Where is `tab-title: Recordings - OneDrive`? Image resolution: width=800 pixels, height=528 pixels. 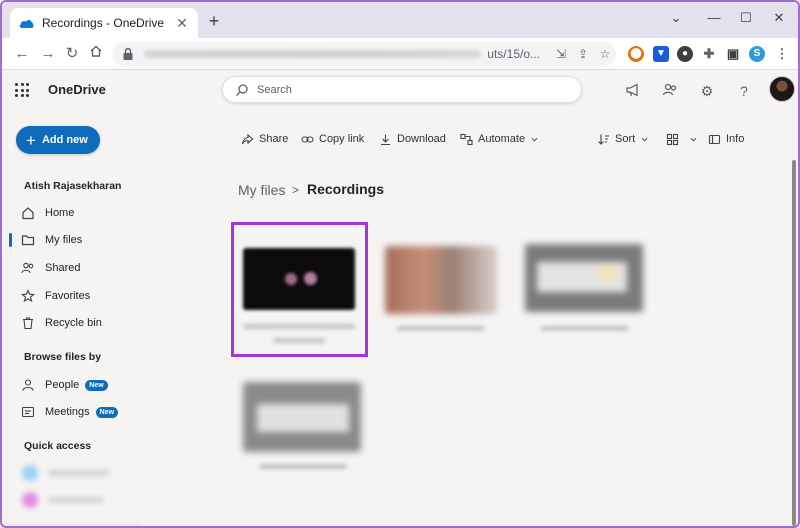
tab-title: Recordings - OneDrive is located at coordinates (103, 23).